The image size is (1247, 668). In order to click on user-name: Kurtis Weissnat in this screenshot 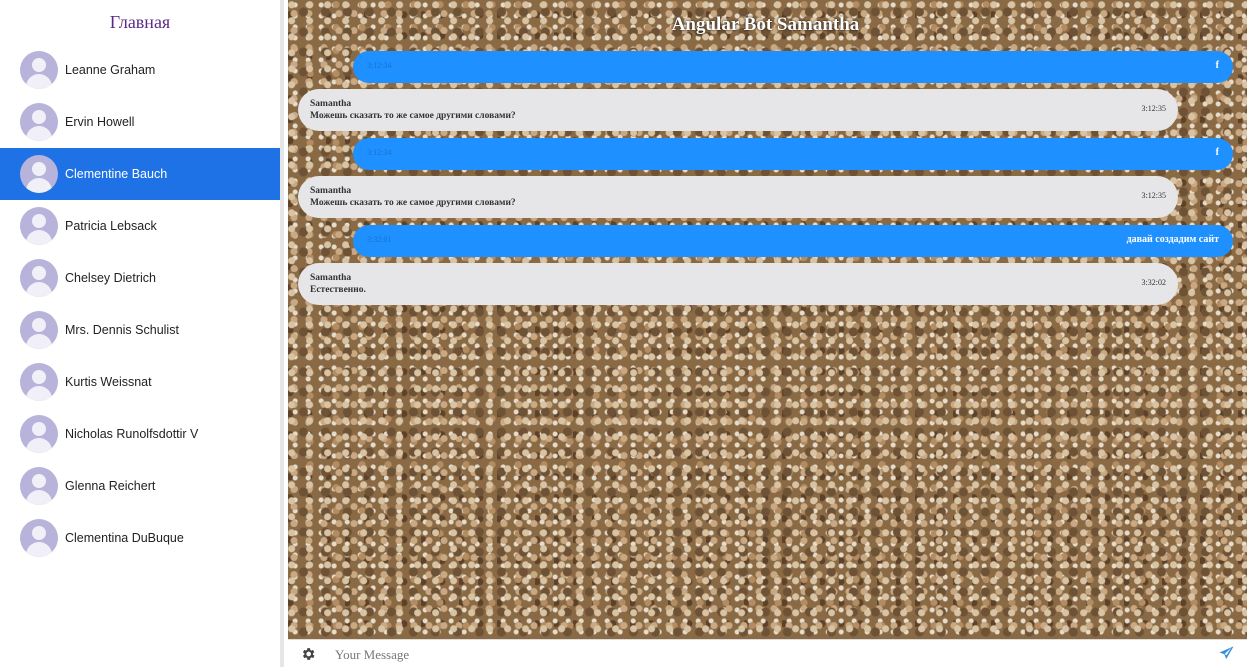, I will do `click(108, 382)`.